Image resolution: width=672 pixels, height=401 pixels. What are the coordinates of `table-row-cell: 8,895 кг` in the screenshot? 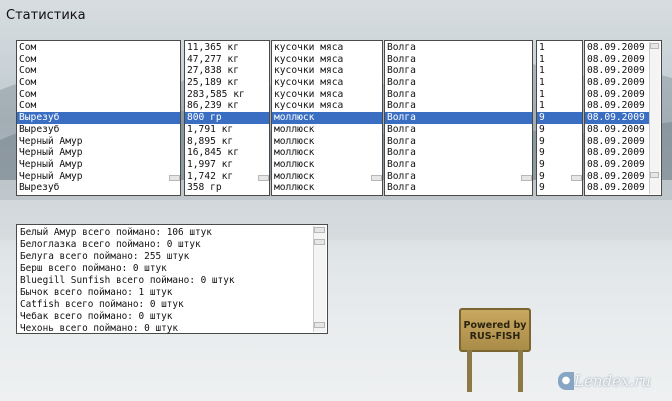 It's located at (227, 142).